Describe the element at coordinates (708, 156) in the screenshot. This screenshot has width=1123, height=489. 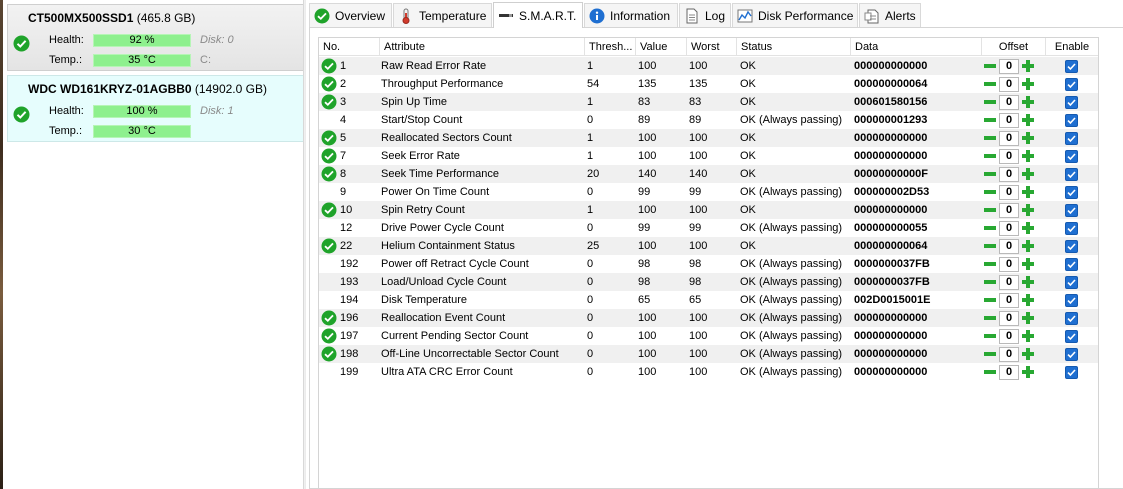
I see `table-row: 7 Seek Error Rate 1 100 100 OK 000000000000 0` at that location.